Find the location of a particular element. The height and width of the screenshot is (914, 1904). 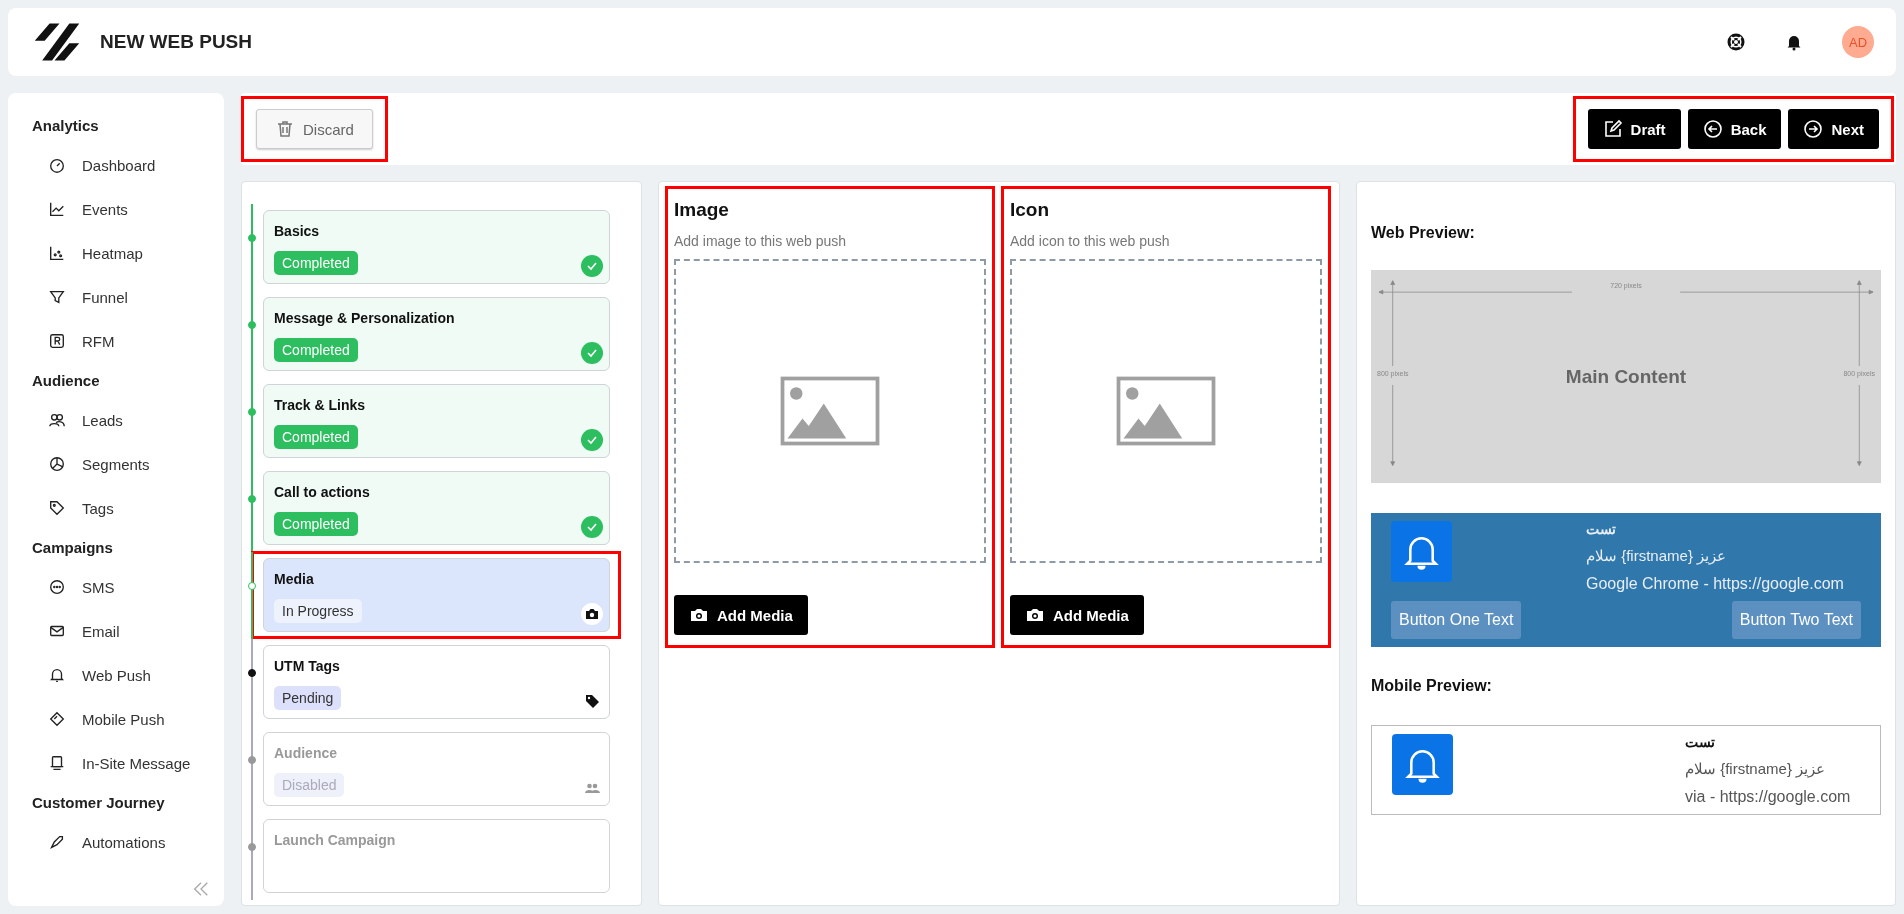

step-title: UTM Tags is located at coordinates (307, 666).